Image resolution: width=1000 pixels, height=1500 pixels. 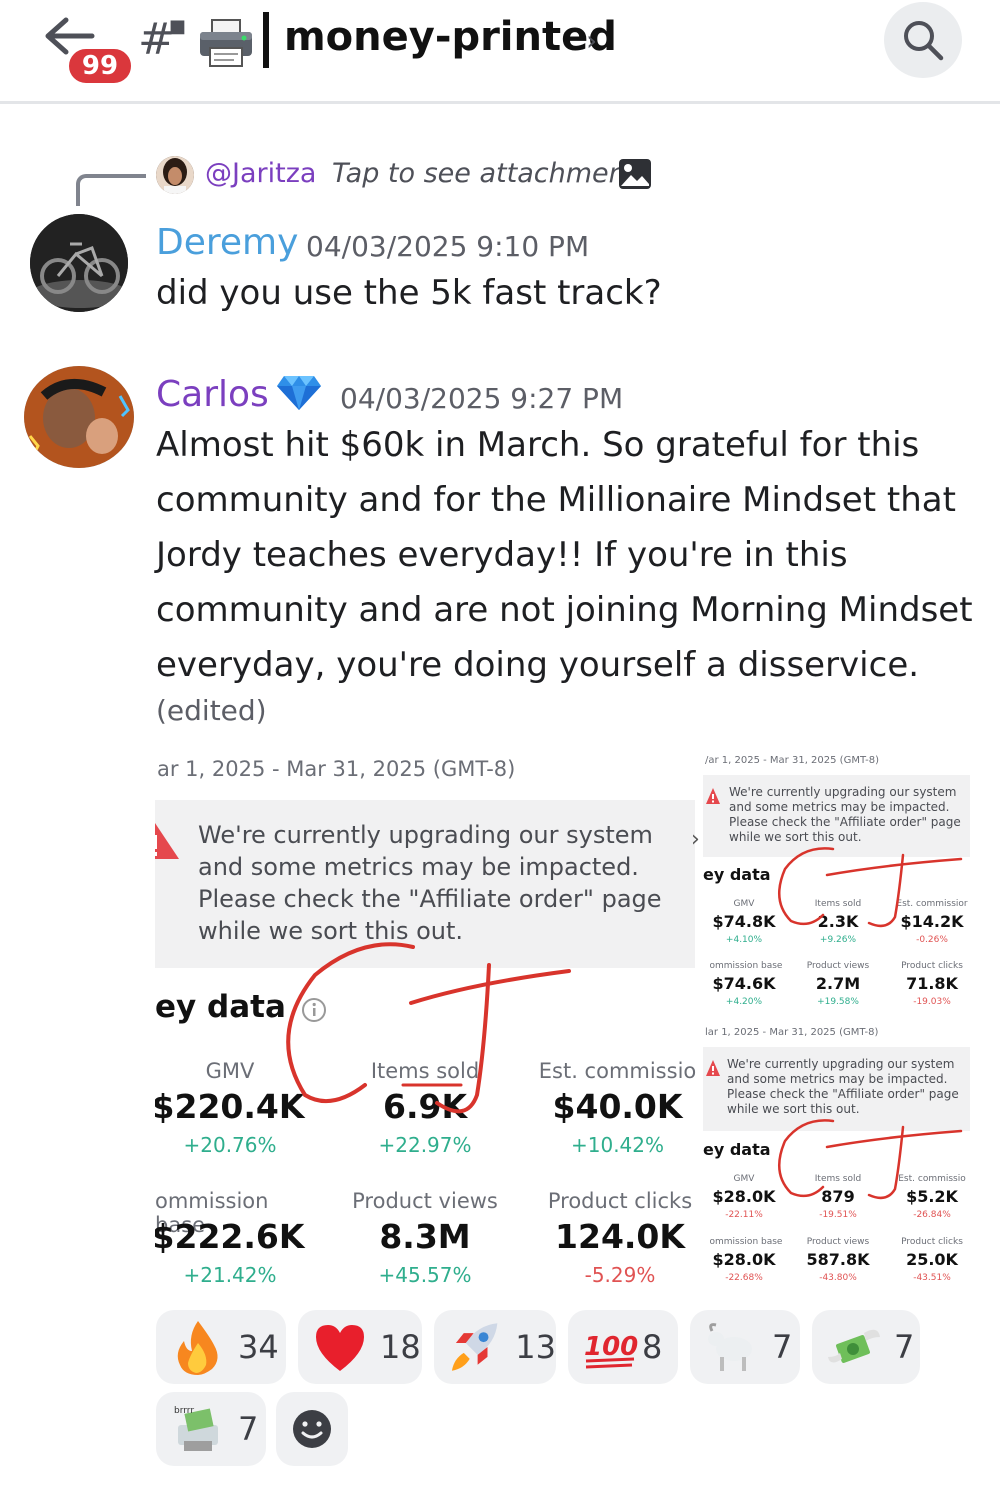 What do you see at coordinates (230, 1236) in the screenshot?
I see `metric-value: $222.6K` at bounding box center [230, 1236].